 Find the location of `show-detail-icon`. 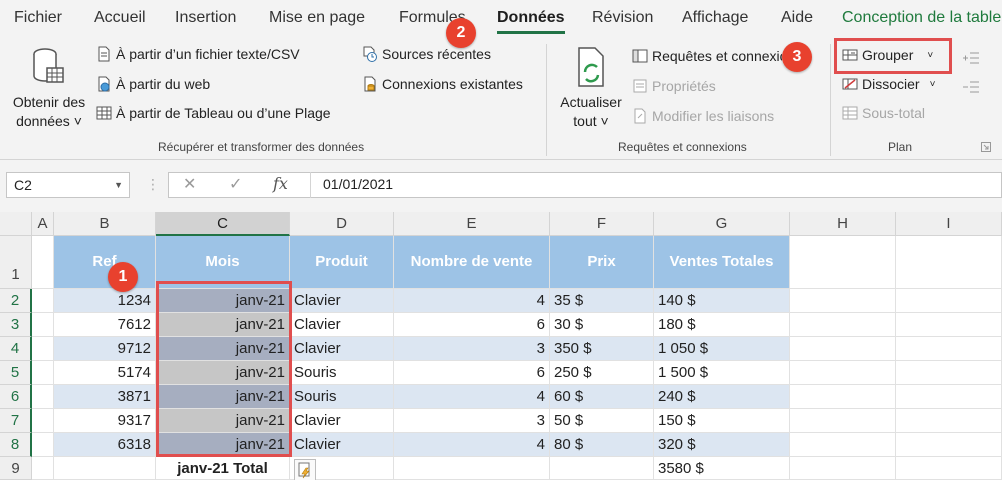

show-detail-icon is located at coordinates (971, 58).